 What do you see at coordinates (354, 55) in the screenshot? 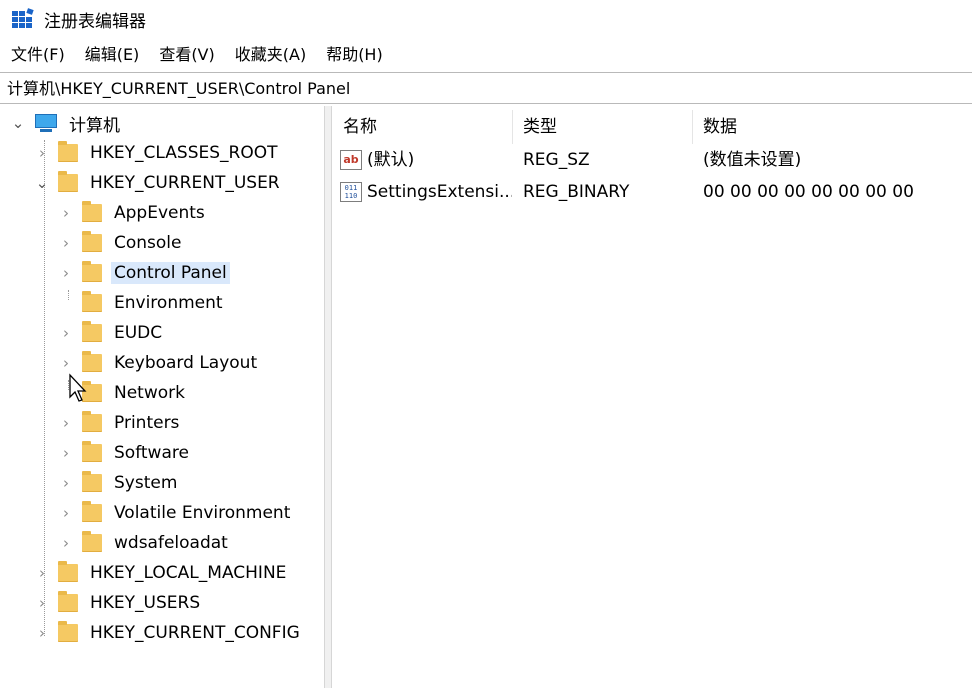
I see `menu-help: 帮助(H)` at bounding box center [354, 55].